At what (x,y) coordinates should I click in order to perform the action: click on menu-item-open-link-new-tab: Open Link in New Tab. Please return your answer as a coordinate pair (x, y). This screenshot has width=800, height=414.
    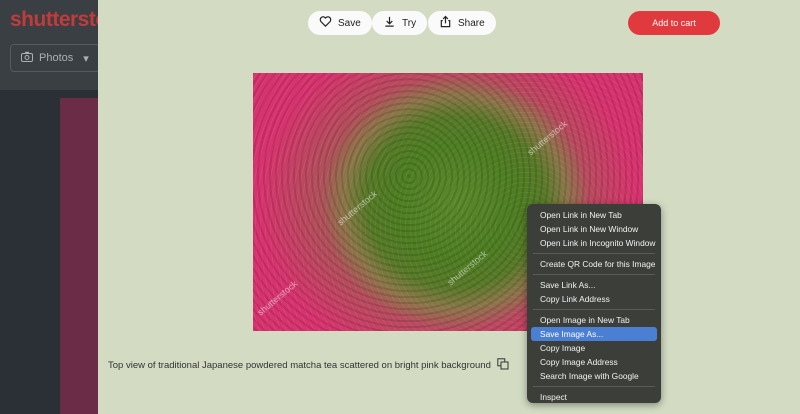
    Looking at the image, I should click on (594, 215).